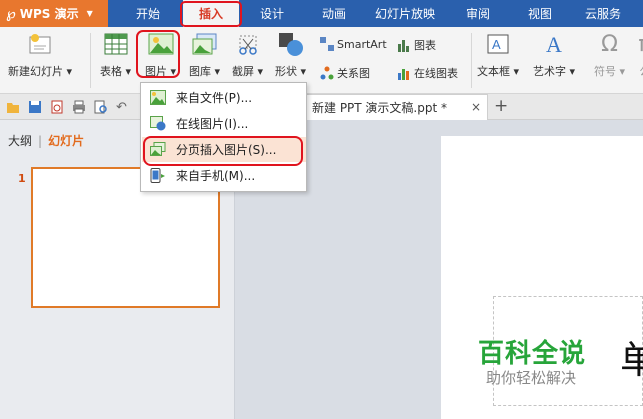 The image size is (643, 419). Describe the element at coordinates (223, 151) in the screenshot. I see `paged-insert-highlight` at that location.